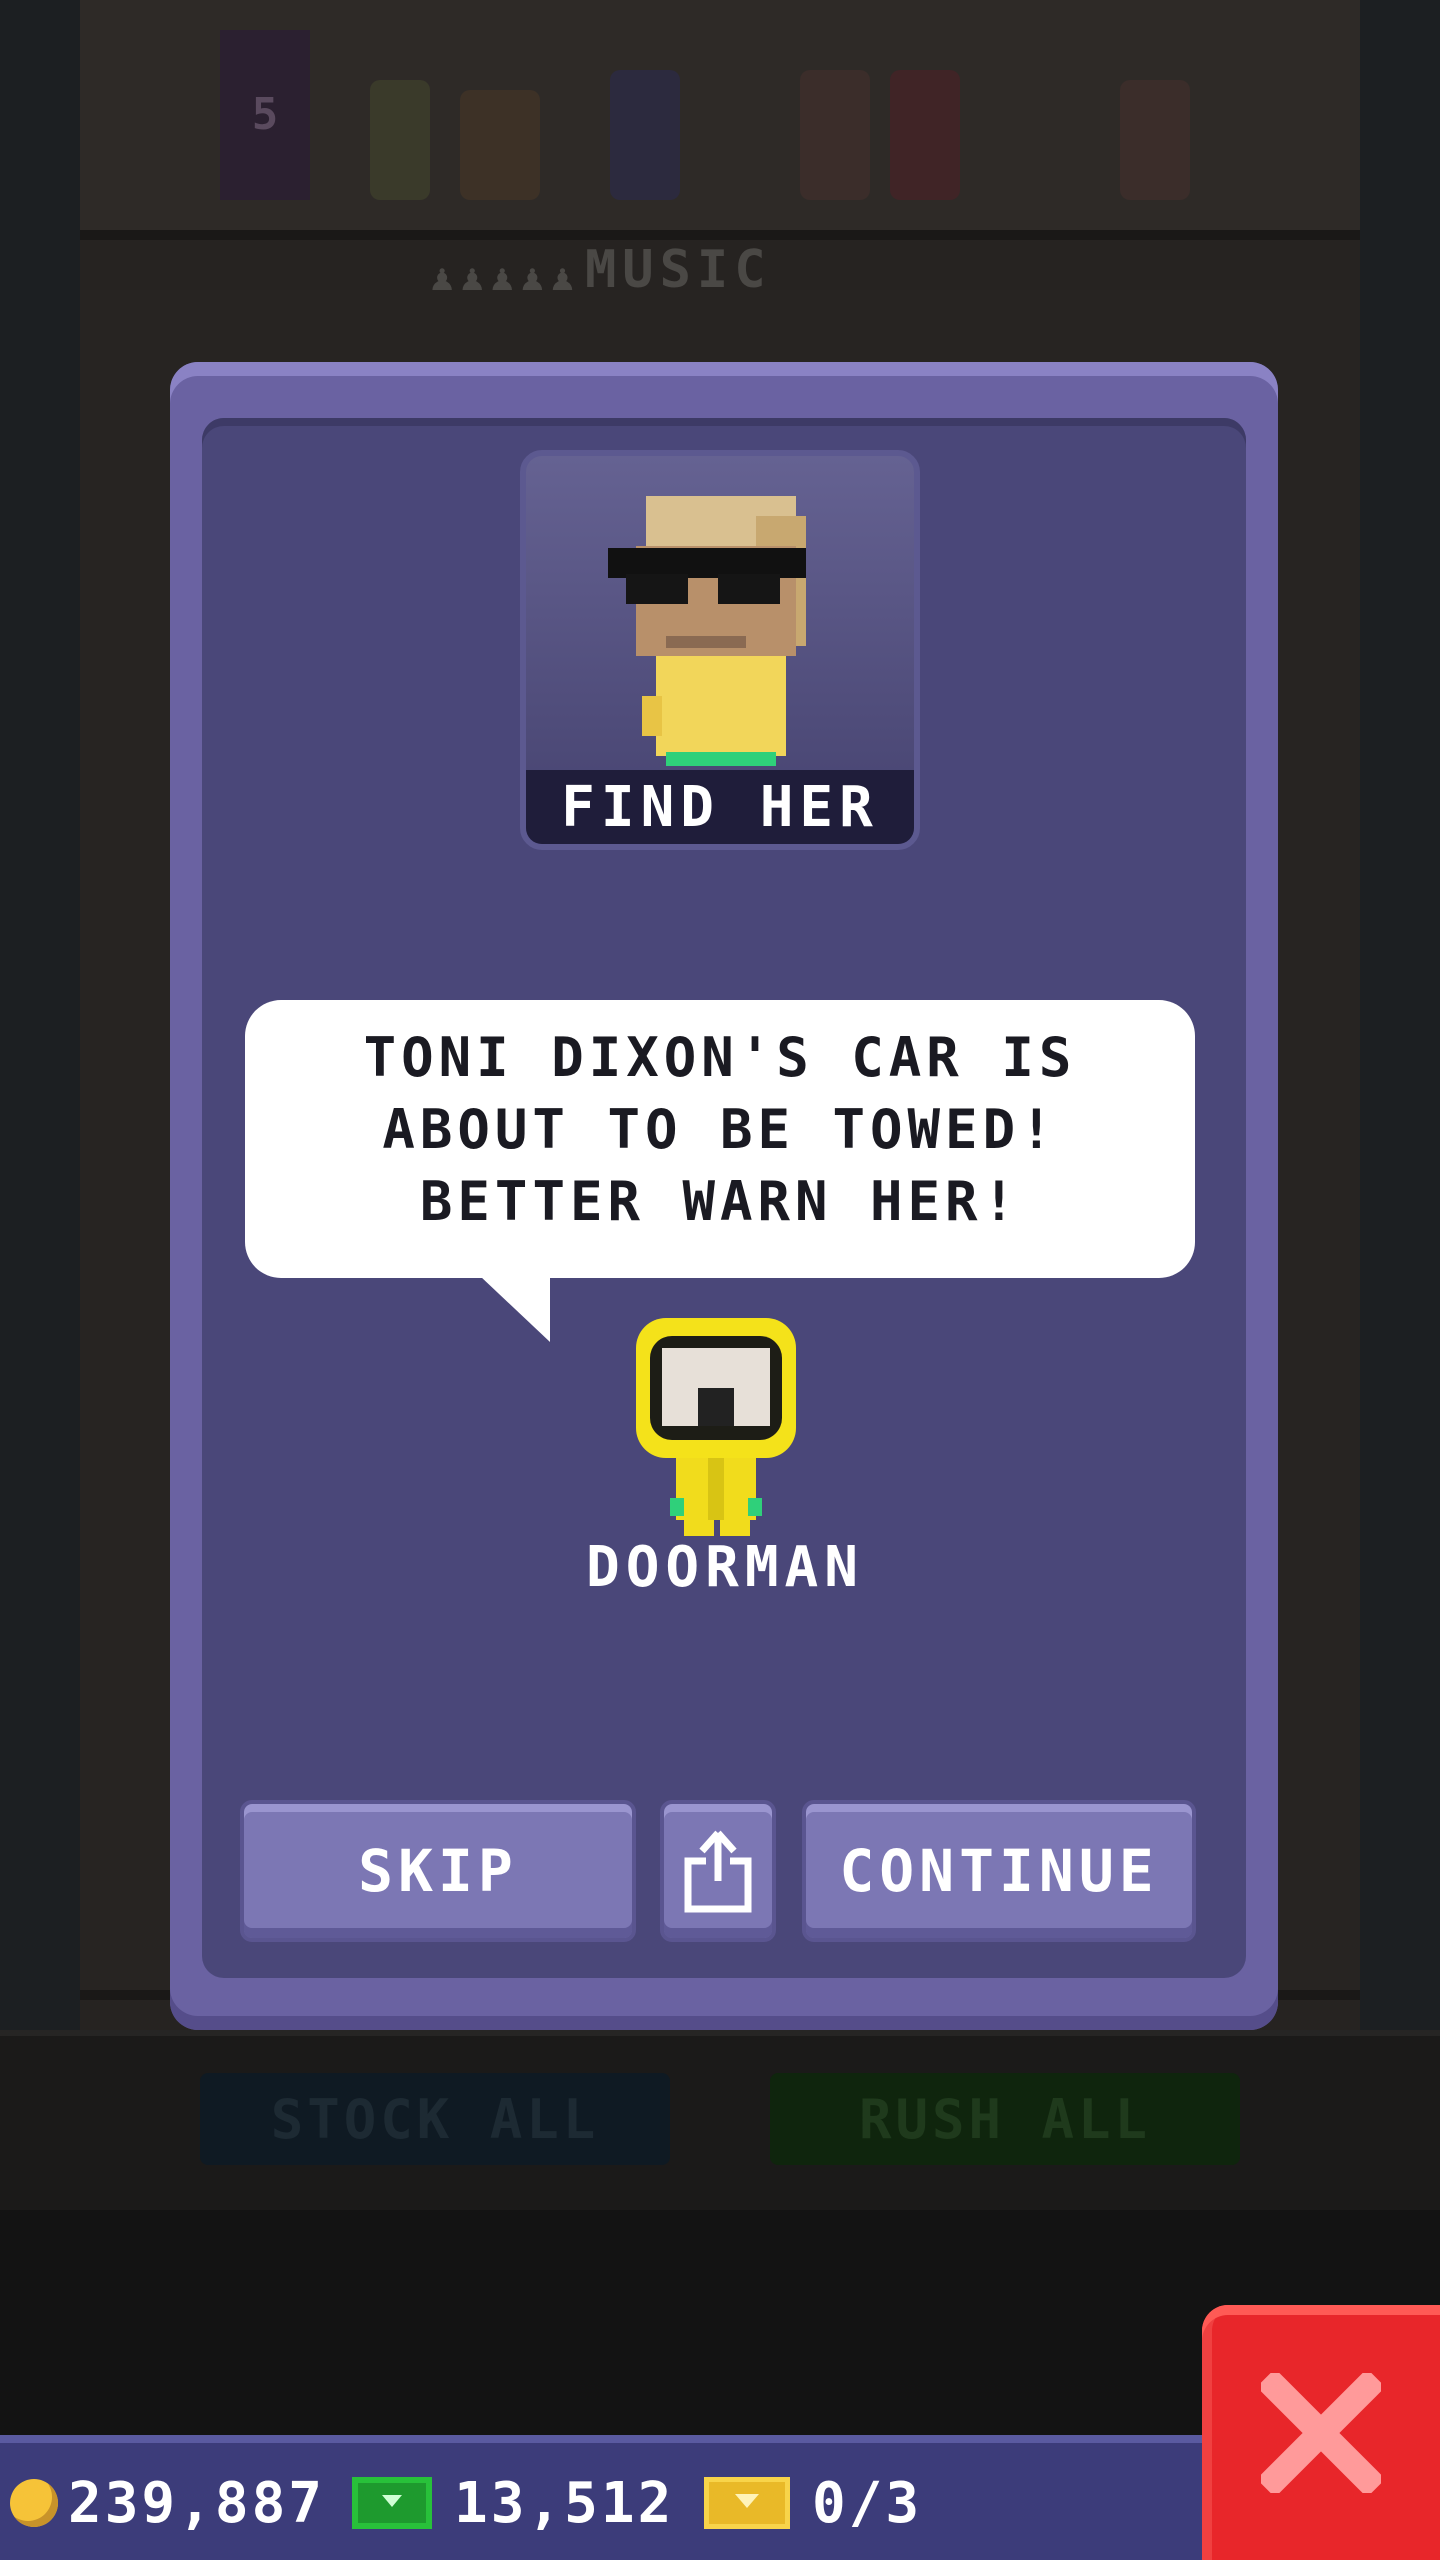 The image size is (1440, 2560). What do you see at coordinates (515, 1309) in the screenshot?
I see `speech-bubble-tail` at bounding box center [515, 1309].